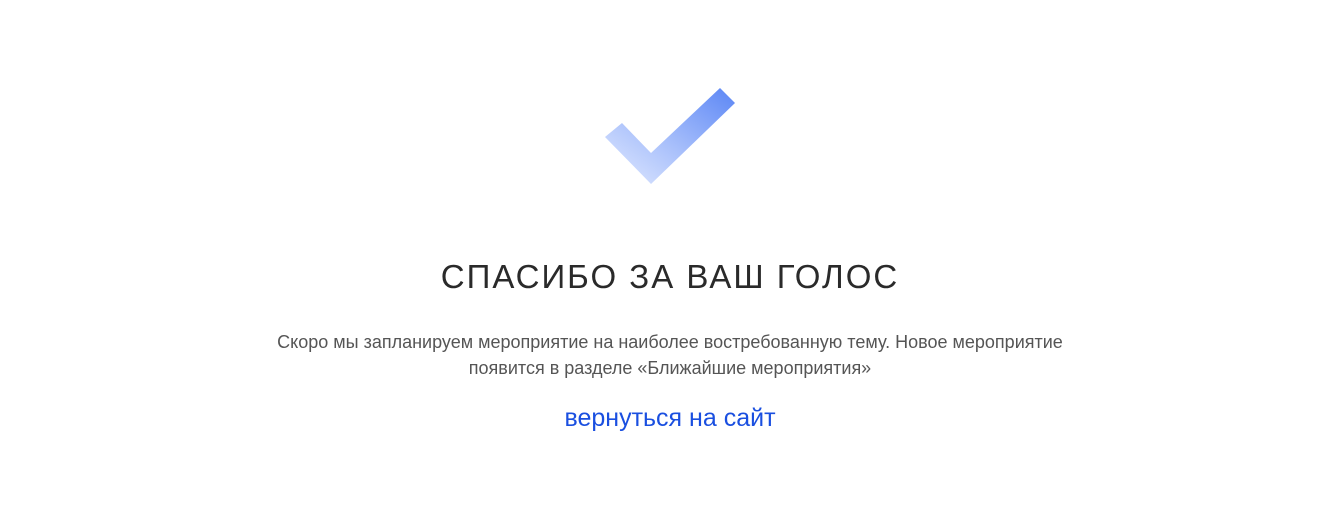 This screenshot has width=1340, height=516. I want to click on checkmark-icon, so click(670, 136).